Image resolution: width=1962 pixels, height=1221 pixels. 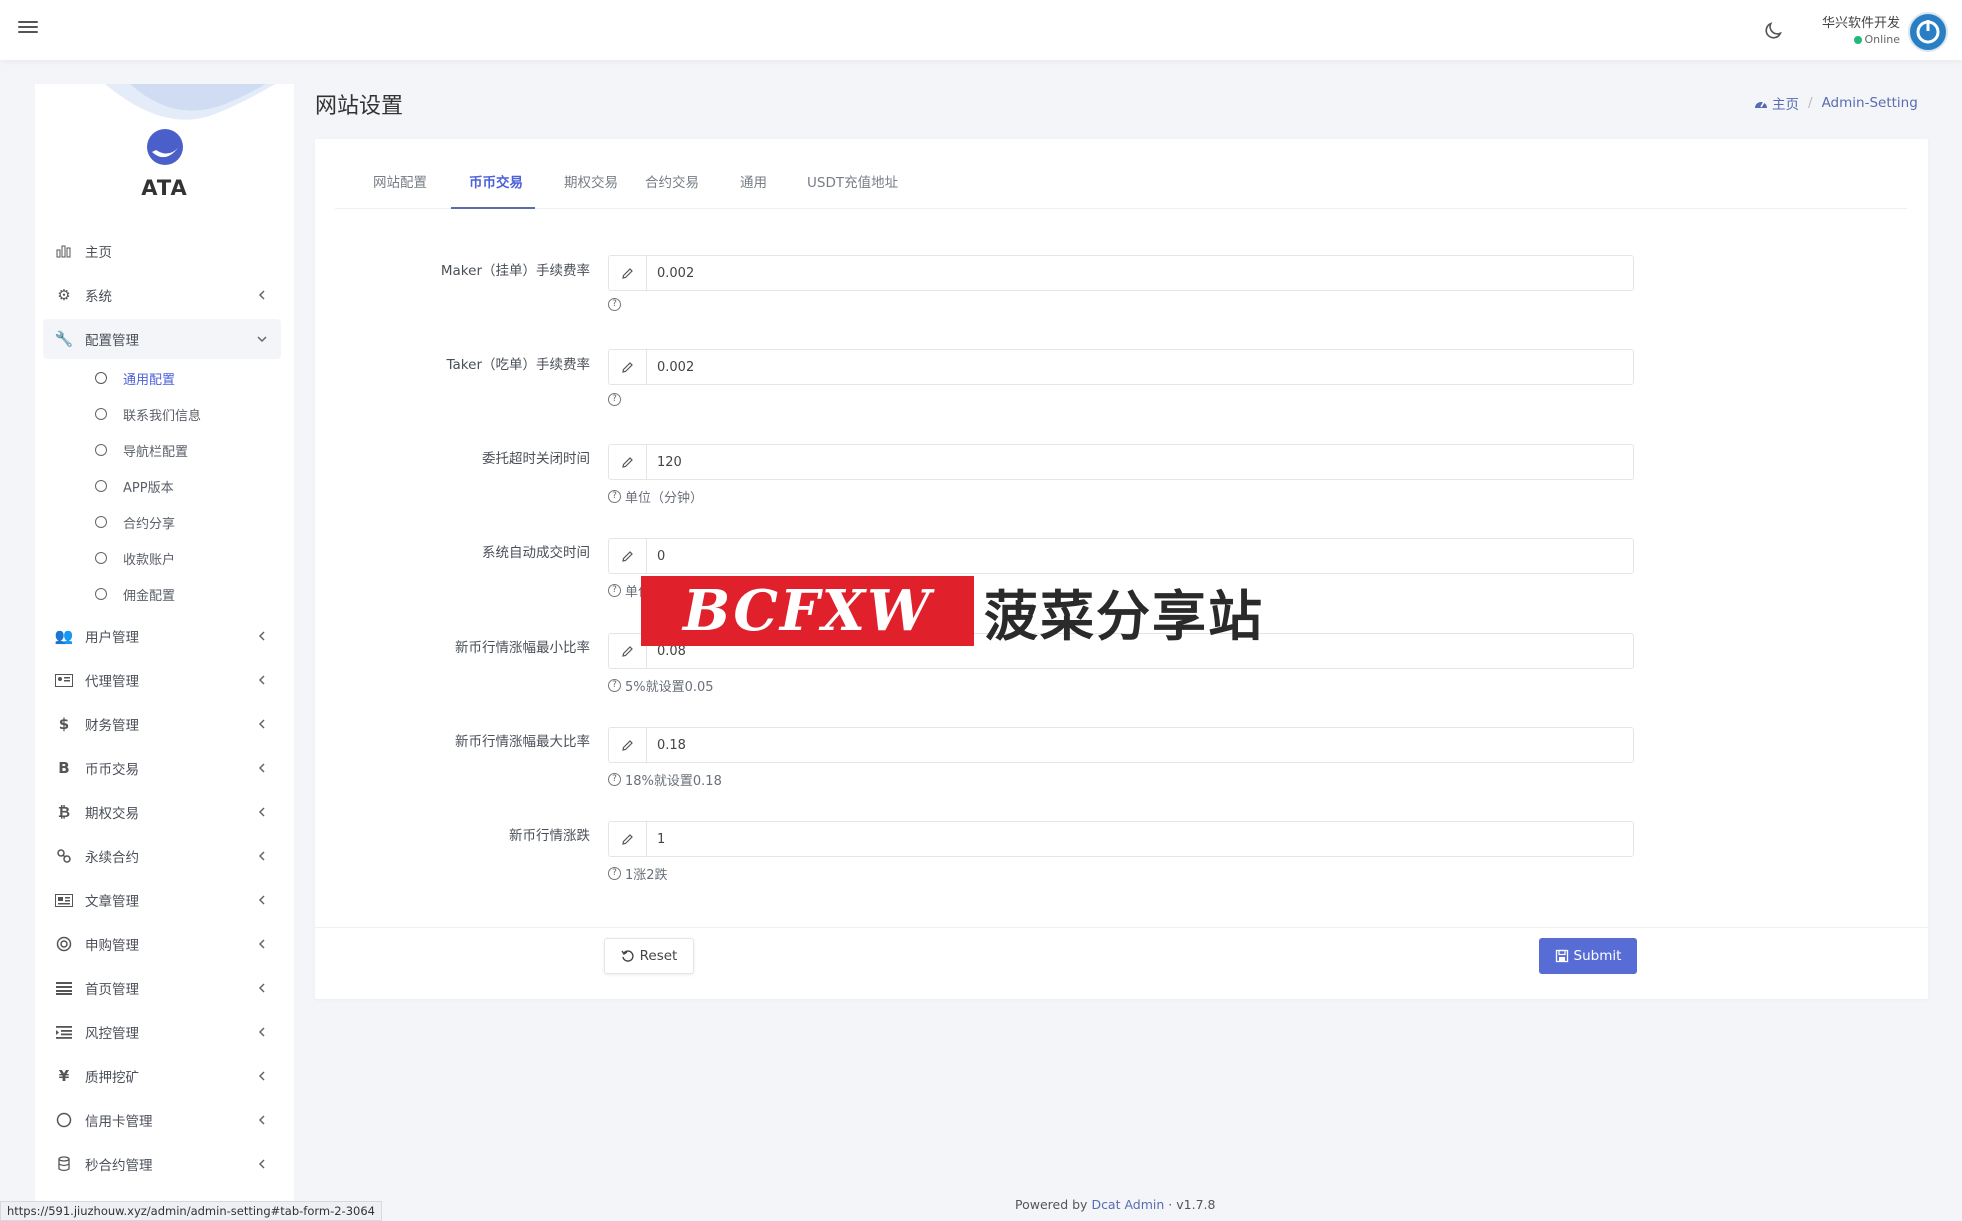 I want to click on new-coin-direction-input, so click(x=1140, y=839).